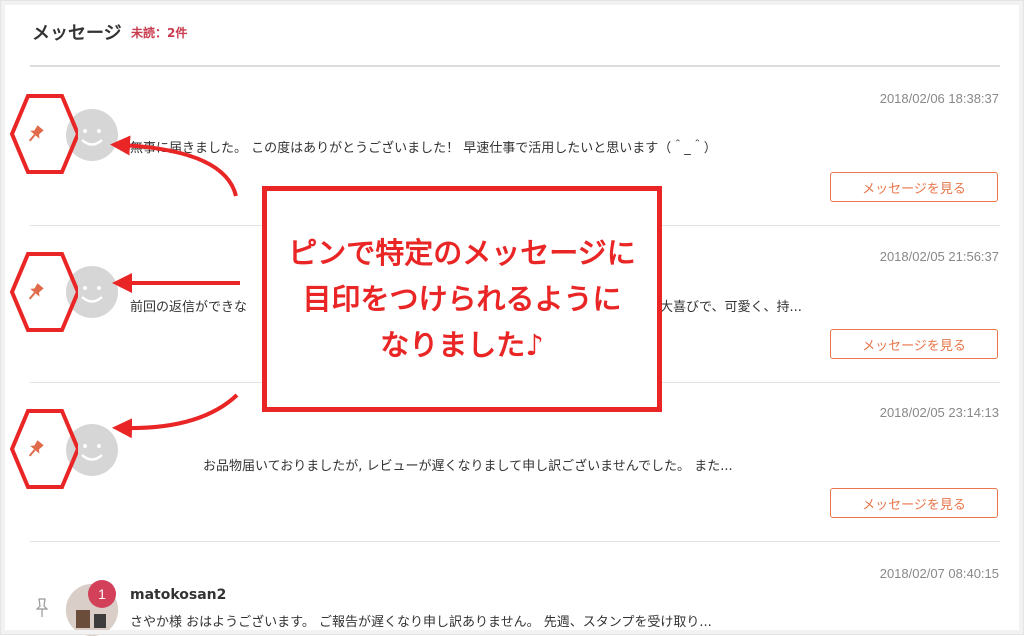  What do you see at coordinates (462, 253) in the screenshot?
I see `callout-line: ピンで特定のメッセージに` at bounding box center [462, 253].